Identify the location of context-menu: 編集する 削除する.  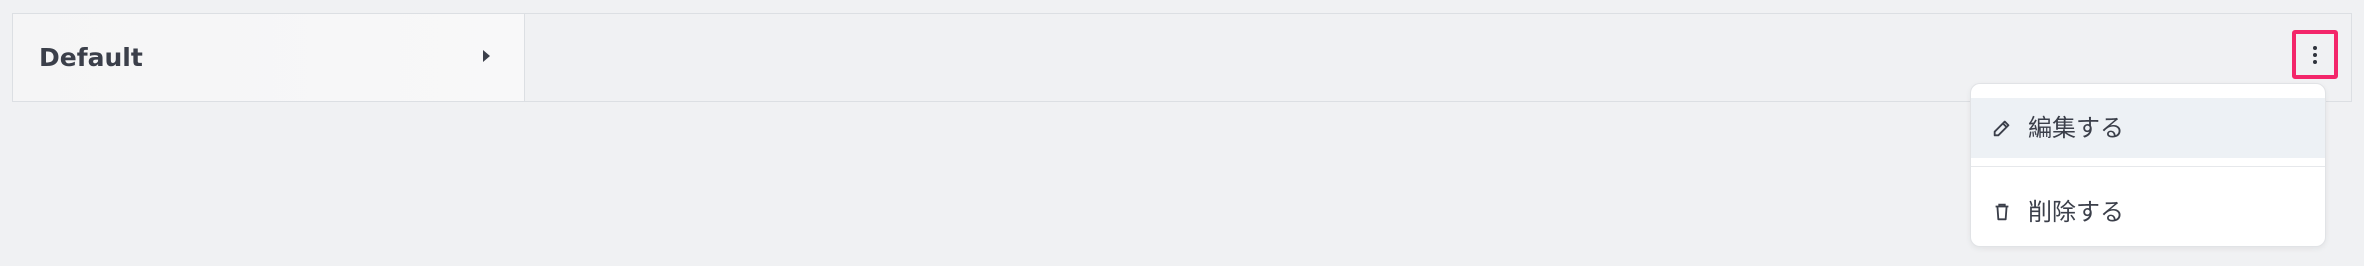
(2148, 165).